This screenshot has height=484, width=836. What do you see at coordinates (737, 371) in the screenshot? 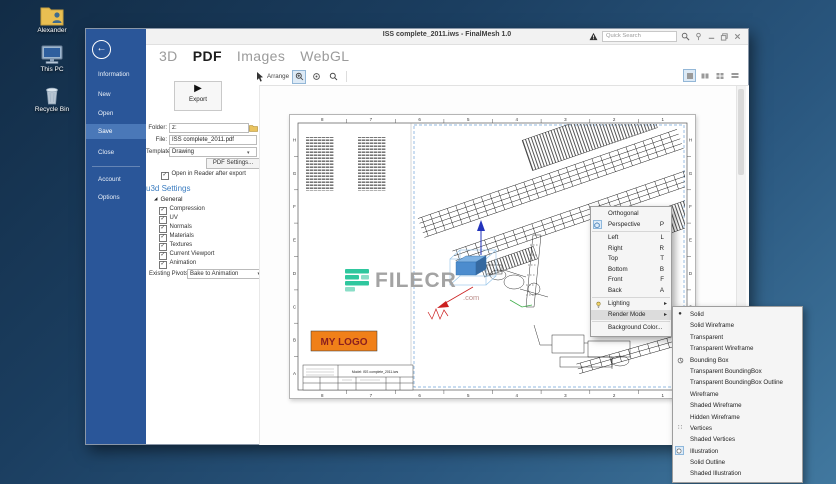
I see `submenu-item-transparent-boundingbox: Transparent BoundingBox` at bounding box center [737, 371].